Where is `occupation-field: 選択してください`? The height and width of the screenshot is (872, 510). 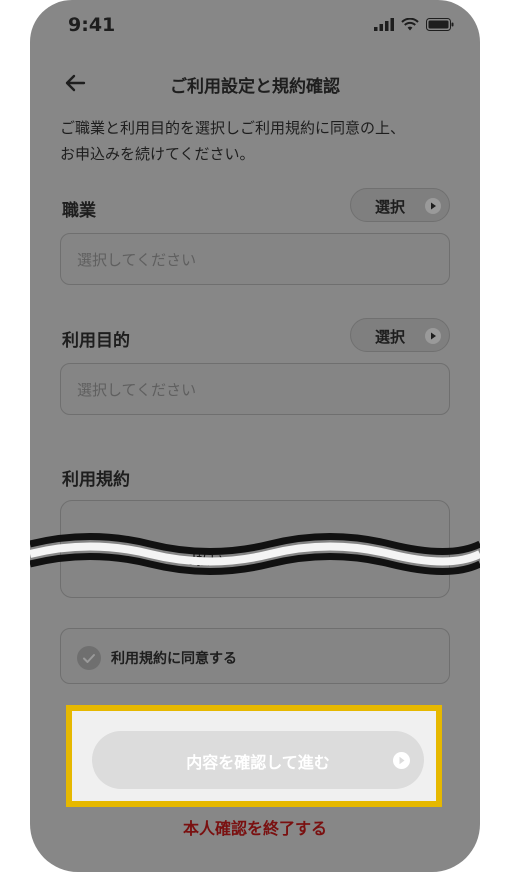 occupation-field: 選択してください is located at coordinates (255, 259).